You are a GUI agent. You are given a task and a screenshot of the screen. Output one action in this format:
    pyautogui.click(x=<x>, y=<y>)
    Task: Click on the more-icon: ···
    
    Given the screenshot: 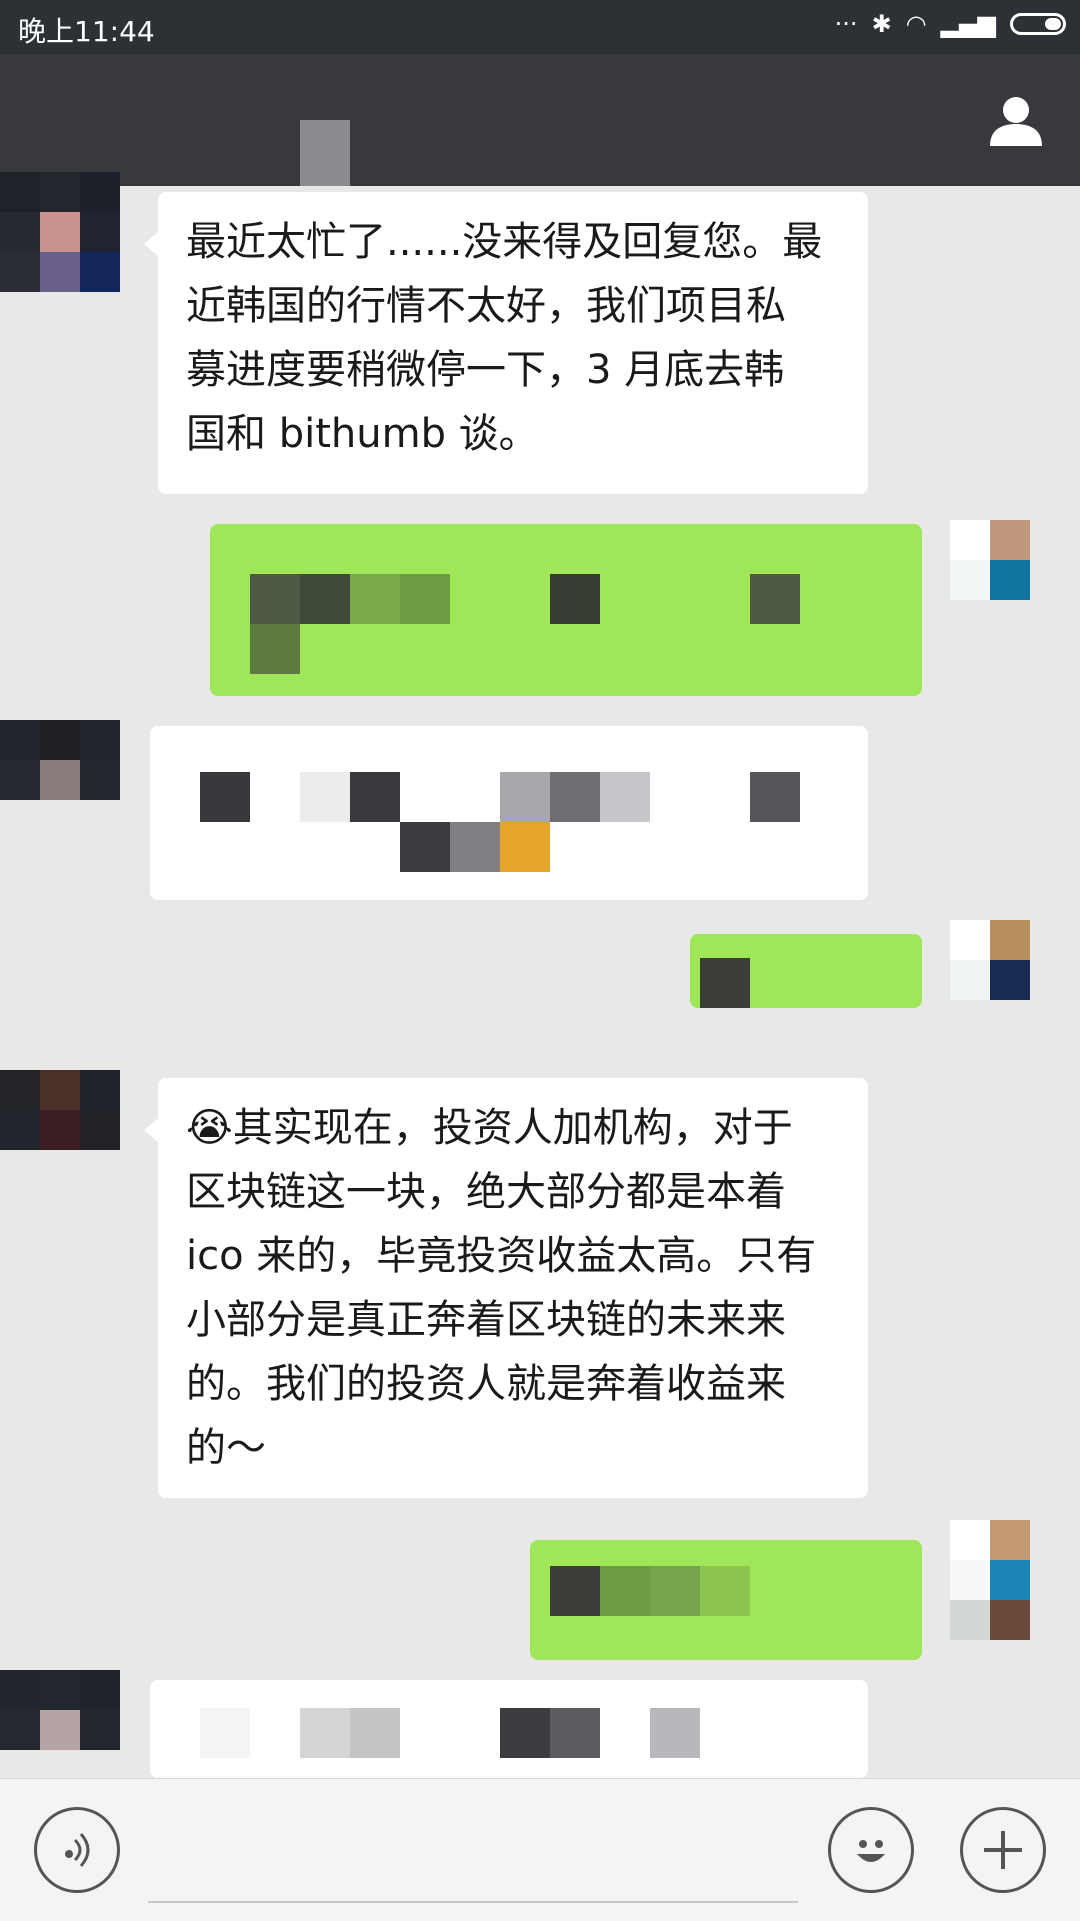 What is the action you would take?
    pyautogui.click(x=846, y=24)
    